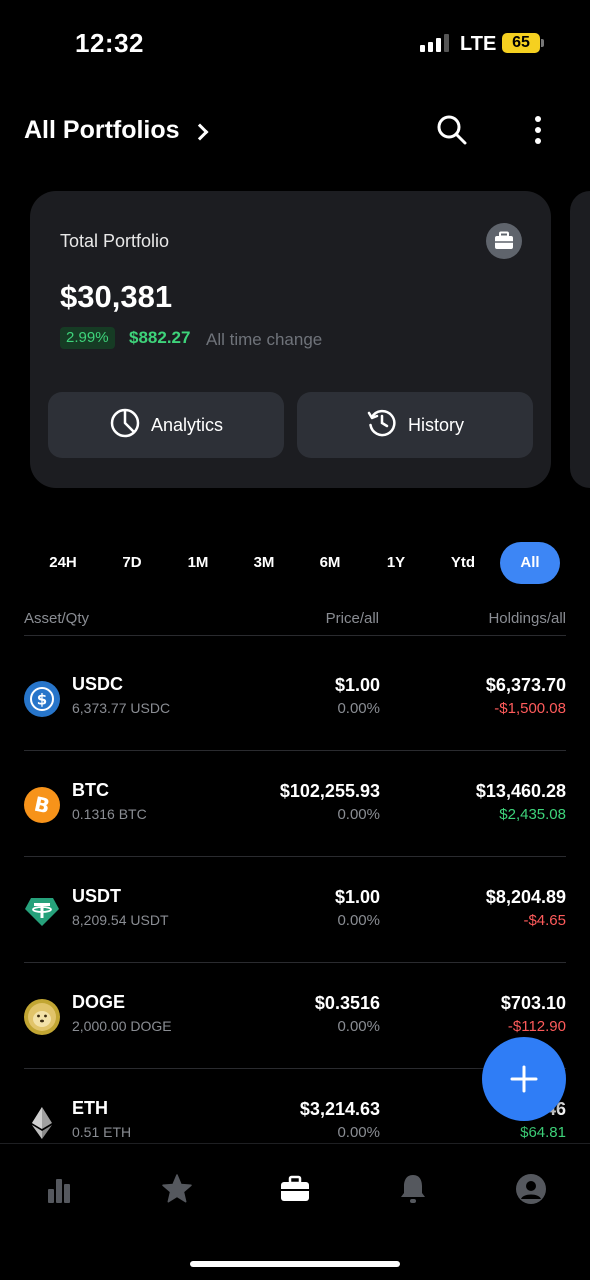 This screenshot has height=1280, width=590. I want to click on battery-icon: 65, so click(521, 43).